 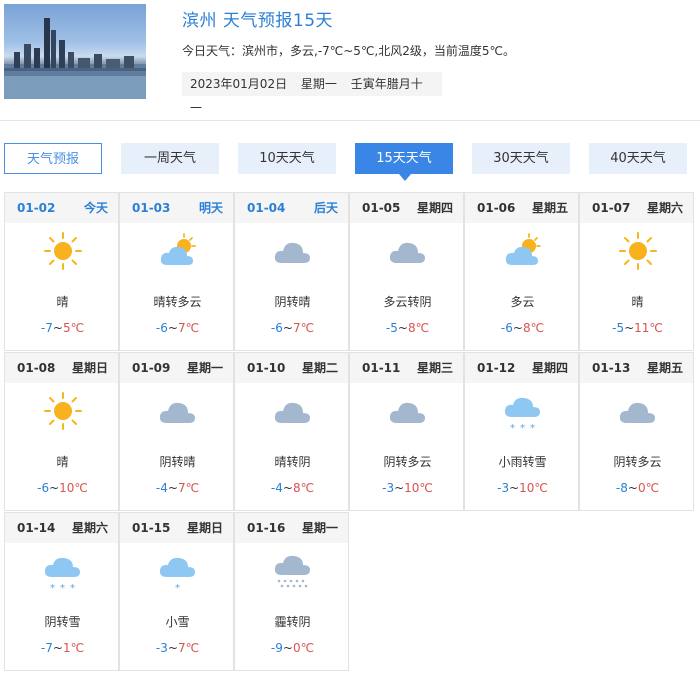 What do you see at coordinates (522, 328) in the screenshot?
I see `temperature-range: -6~8℃` at bounding box center [522, 328].